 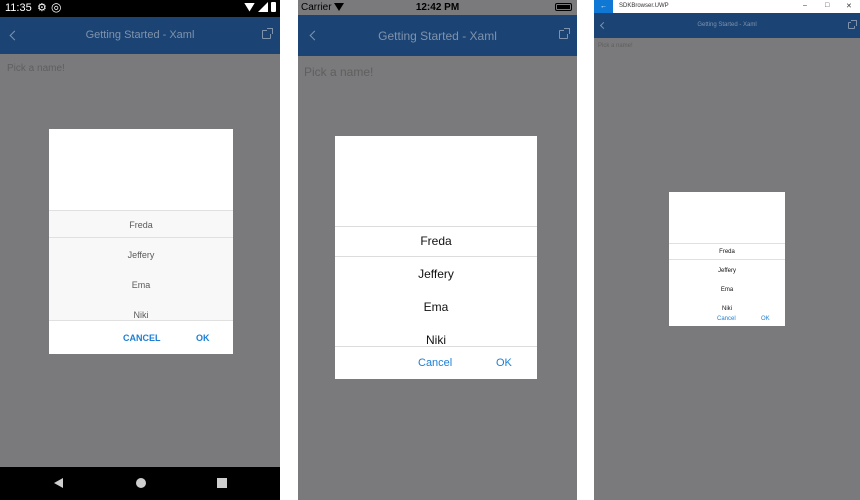 I want to click on wifi-icon, so click(x=249, y=7).